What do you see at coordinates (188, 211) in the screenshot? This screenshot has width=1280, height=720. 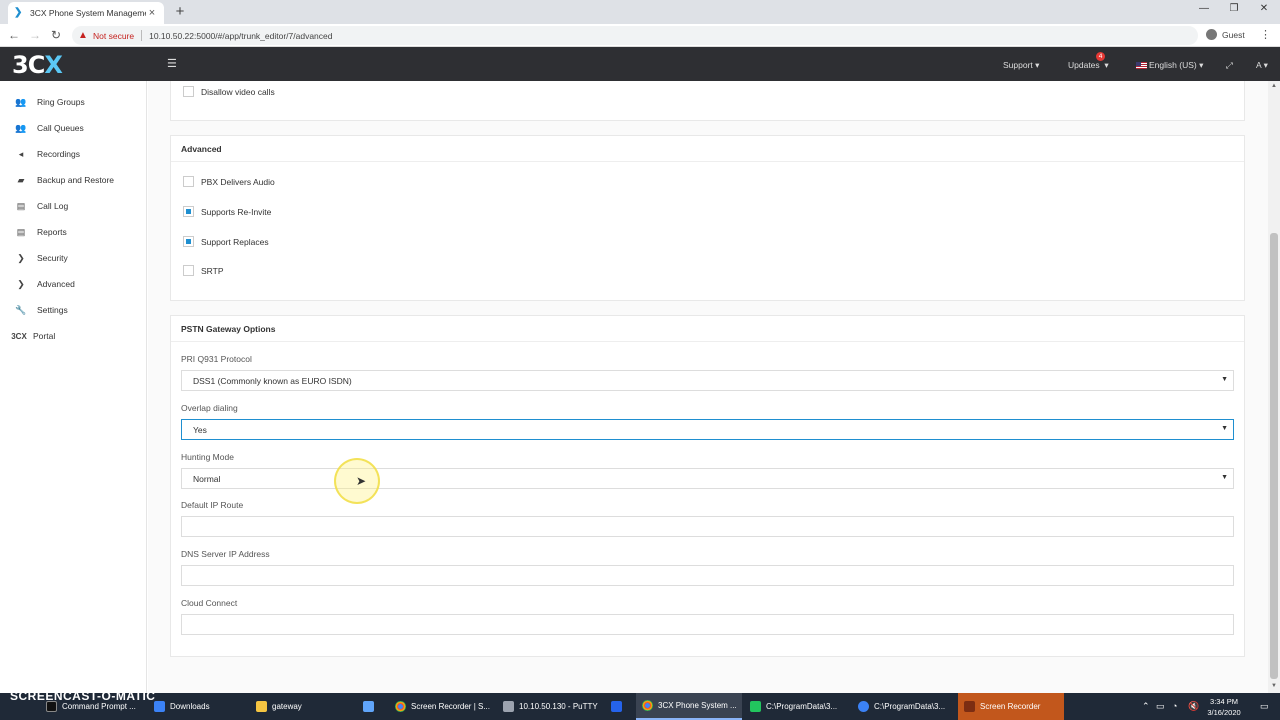 I see `supports-reinvite-checkbox` at bounding box center [188, 211].